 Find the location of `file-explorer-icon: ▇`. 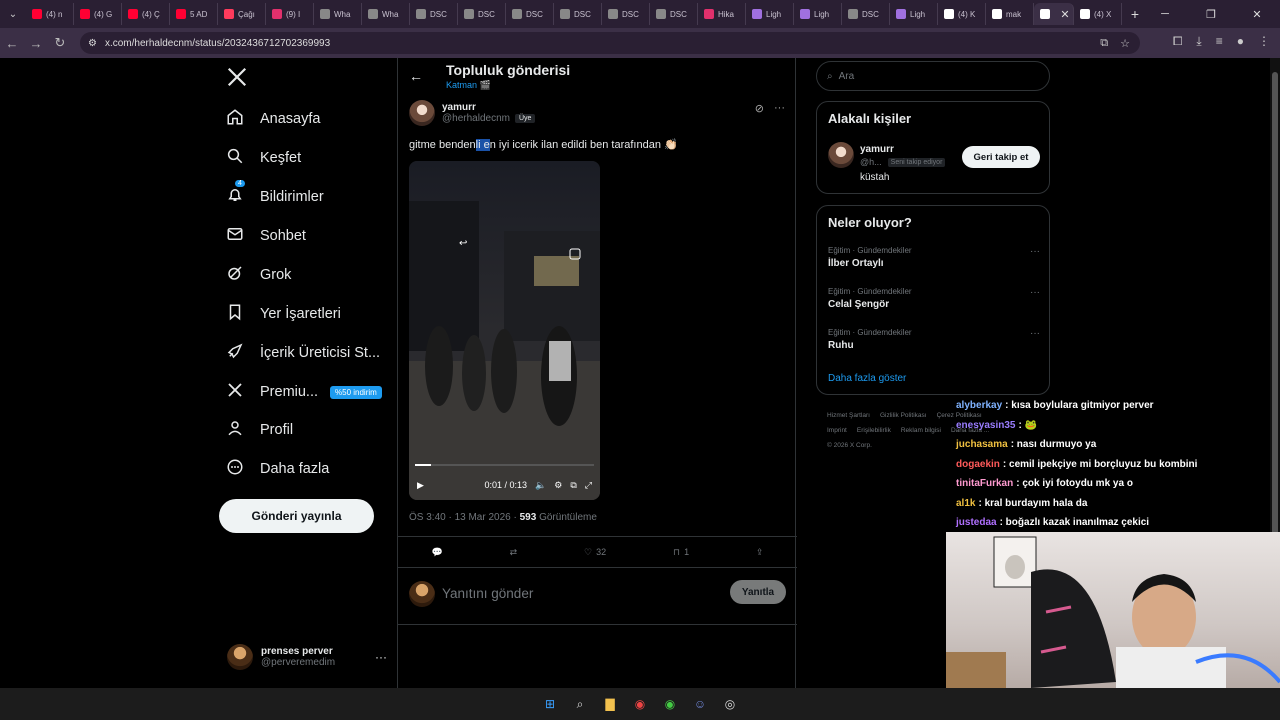

file-explorer-icon: ▇ is located at coordinates (610, 704).